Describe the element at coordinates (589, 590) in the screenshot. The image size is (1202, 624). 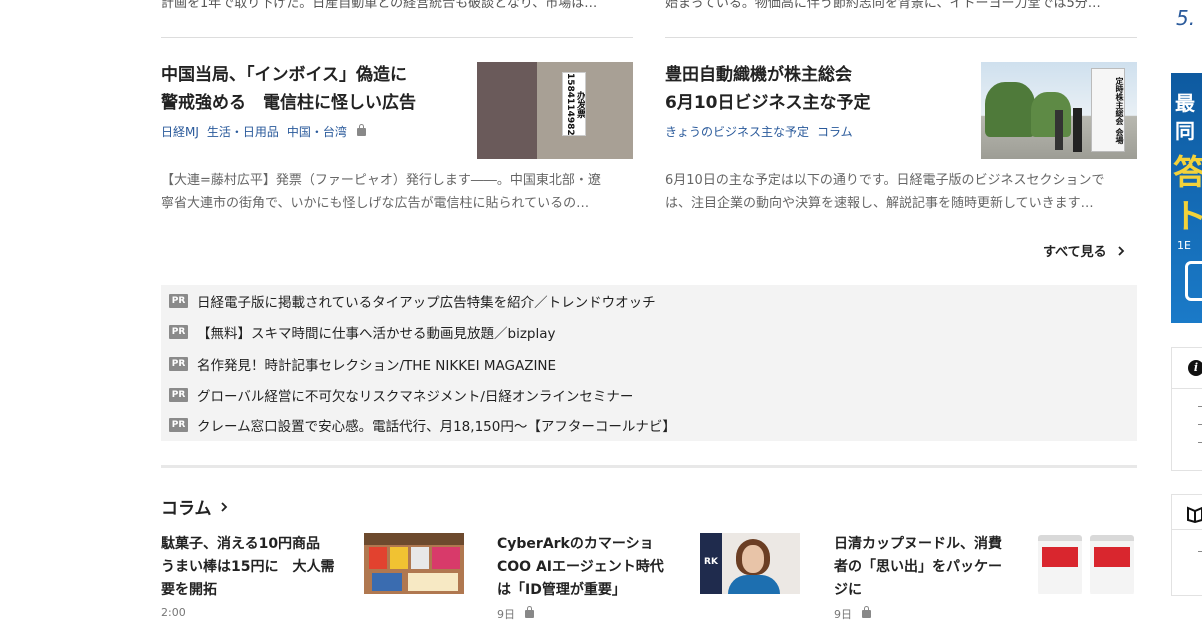
I see `title-line: は「ID管理が重要」` at that location.